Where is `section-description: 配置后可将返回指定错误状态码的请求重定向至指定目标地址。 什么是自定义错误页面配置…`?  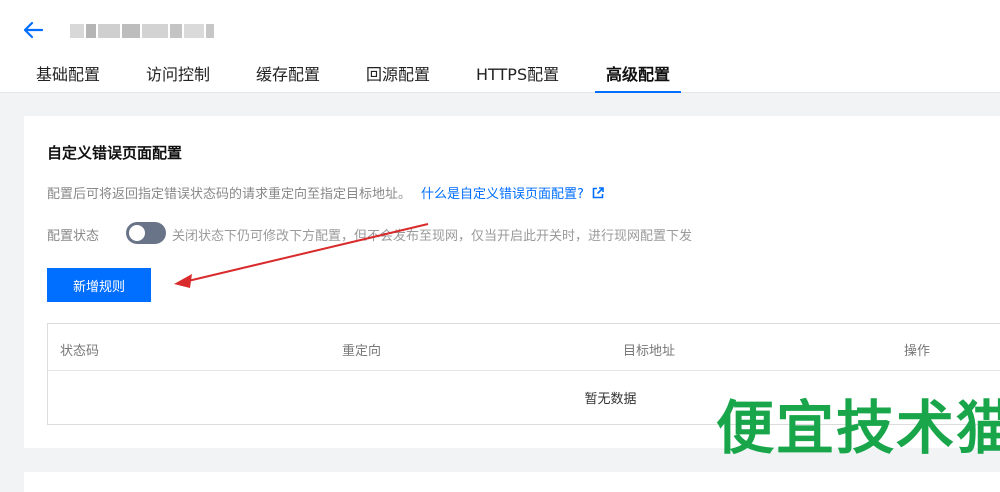 section-description: 配置后可将返回指定错误状态码的请求重定向至指定目标地址。 什么是自定义错误页面配置… is located at coordinates (325, 192).